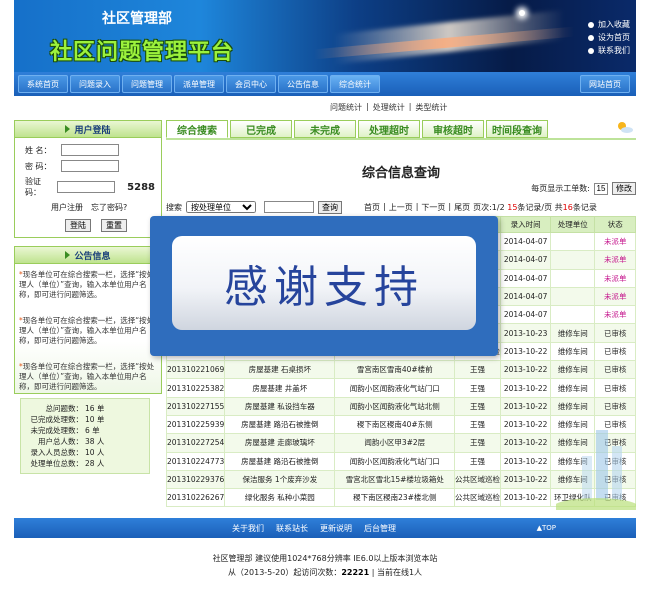 Image resolution: width=650 pixels, height=596 pixels. I want to click on thanks-text: 感谢支持, so click(324, 287).